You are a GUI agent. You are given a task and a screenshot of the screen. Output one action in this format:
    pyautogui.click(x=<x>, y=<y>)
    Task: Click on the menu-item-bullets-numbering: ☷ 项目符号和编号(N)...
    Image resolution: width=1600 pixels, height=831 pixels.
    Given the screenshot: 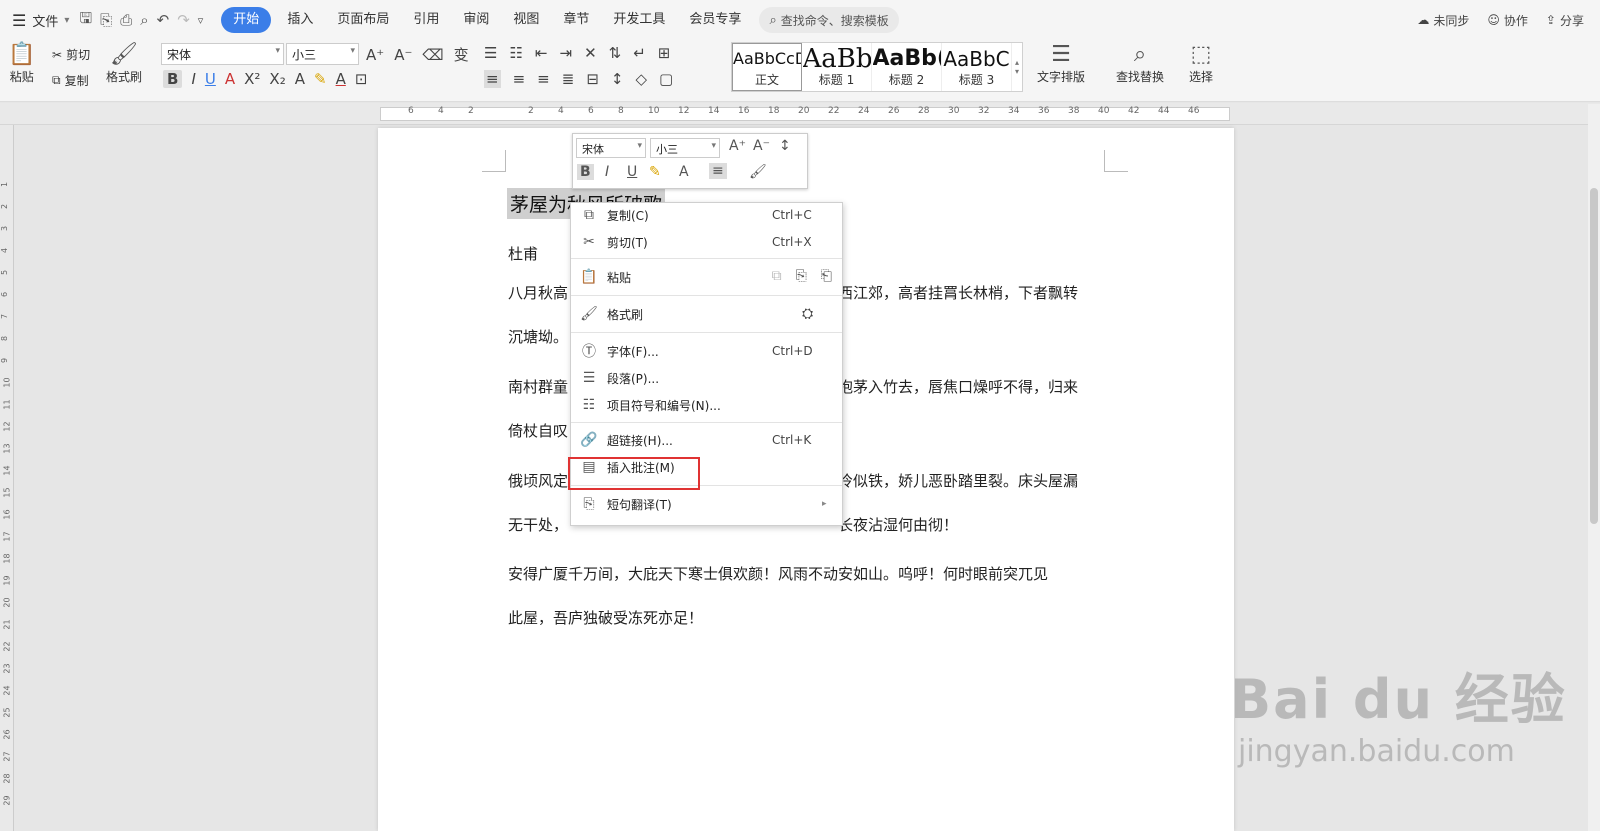 What is the action you would take?
    pyautogui.click(x=706, y=405)
    